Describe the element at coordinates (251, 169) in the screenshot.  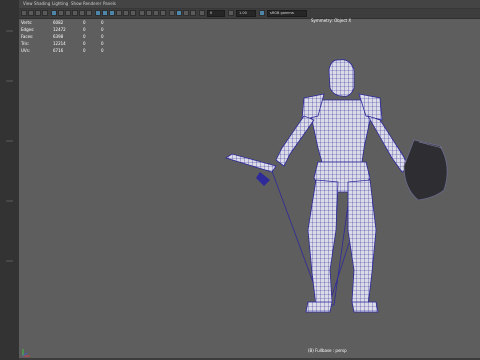
I see `sword-mesh` at that location.